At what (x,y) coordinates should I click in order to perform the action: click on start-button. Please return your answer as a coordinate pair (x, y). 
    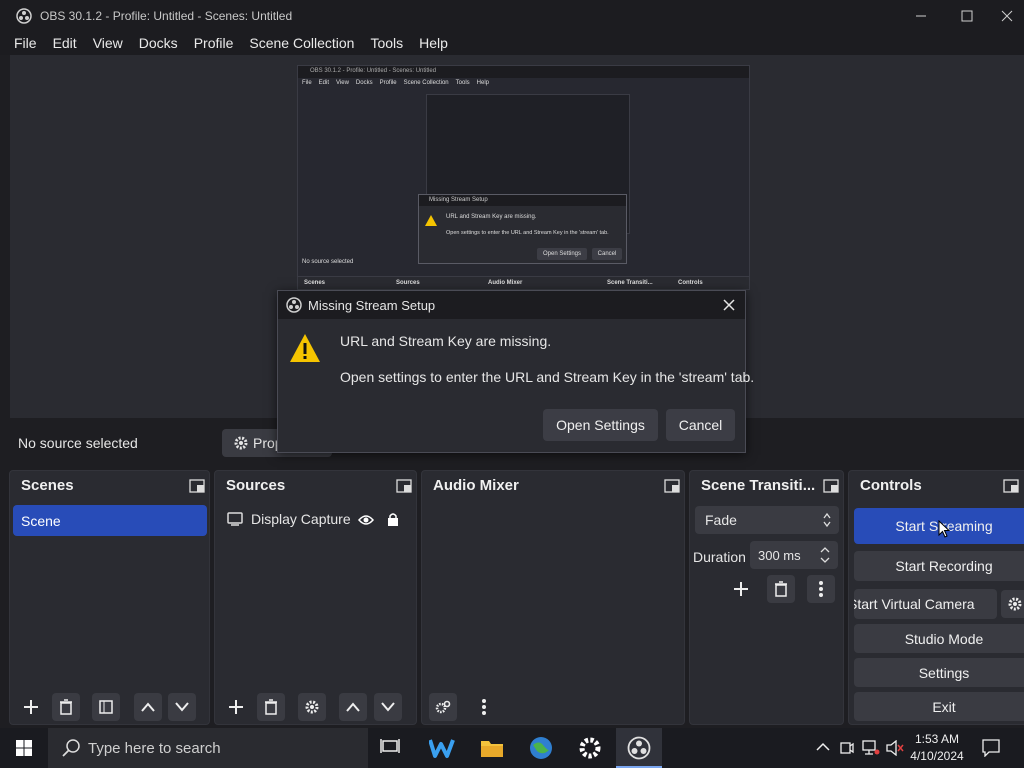
    Looking at the image, I should click on (24, 748).